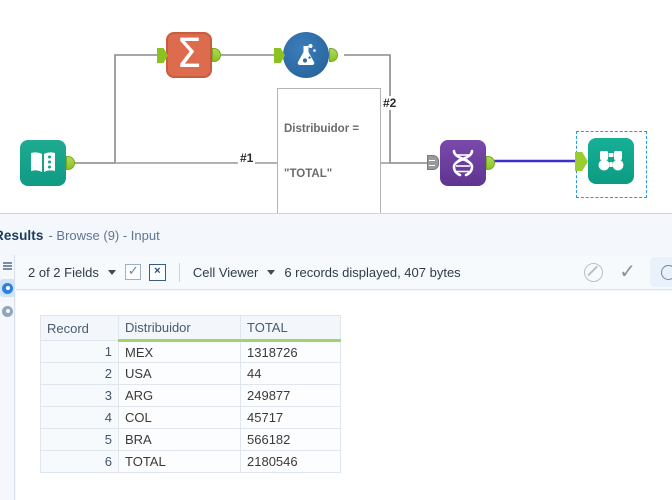 The height and width of the screenshot is (500, 672). Describe the element at coordinates (179, 373) in the screenshot. I see `cell-distribuidor: USA` at that location.